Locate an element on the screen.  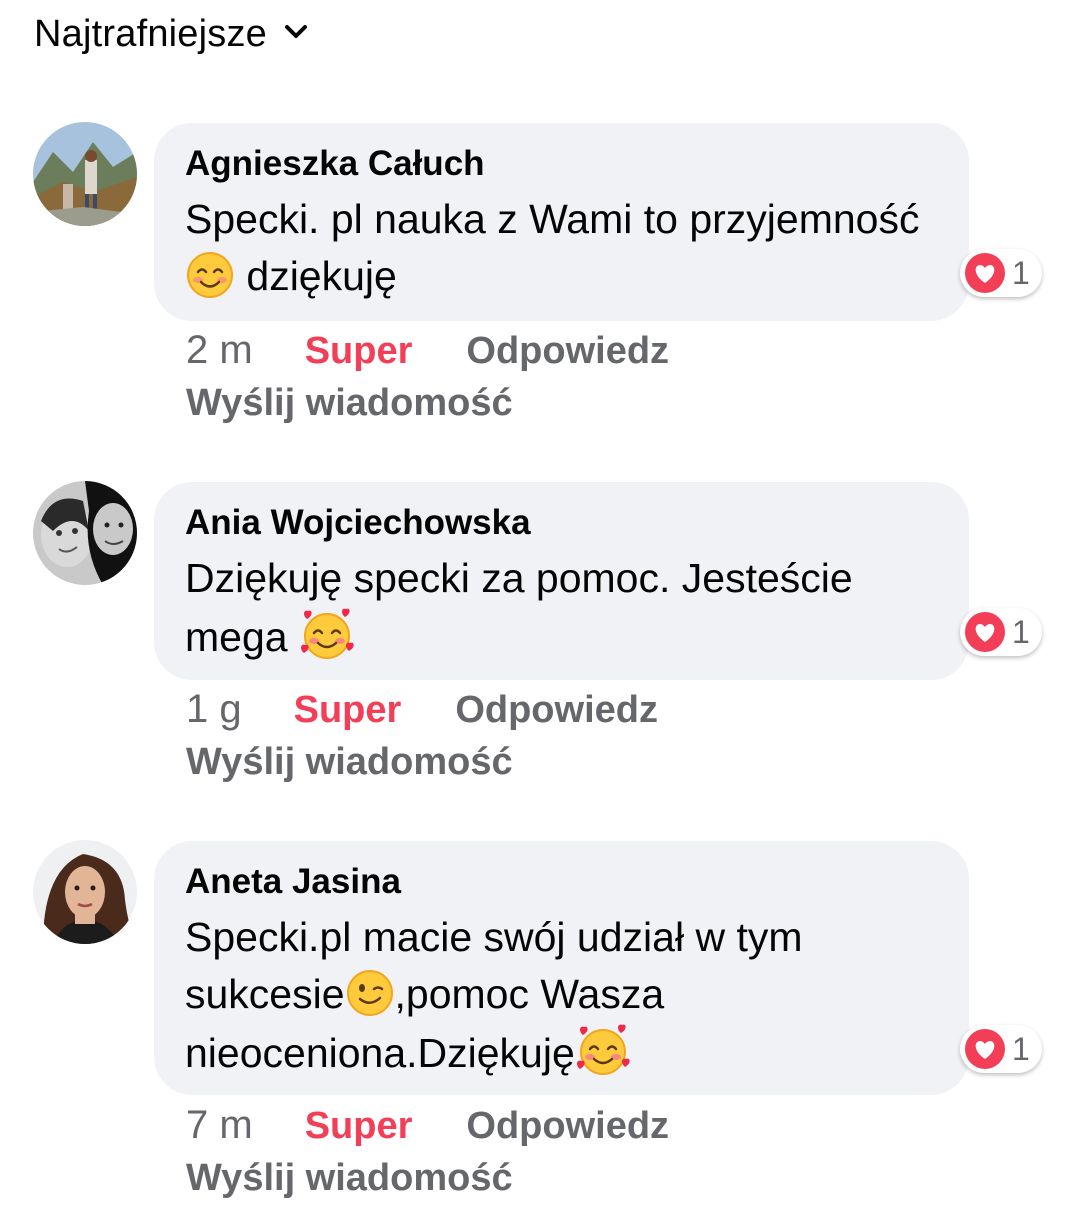
sort-dropdown: Najtrafniejsze is located at coordinates (172, 34).